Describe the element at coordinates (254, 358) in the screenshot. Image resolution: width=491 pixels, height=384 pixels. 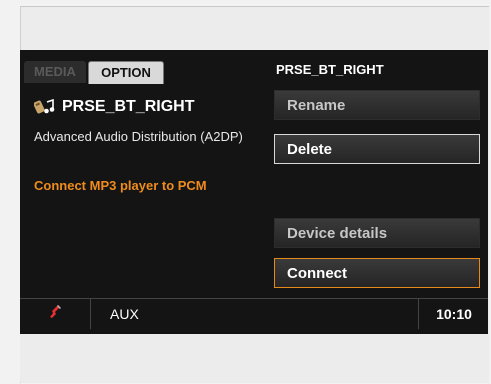
I see `display-bezel-bottom` at that location.